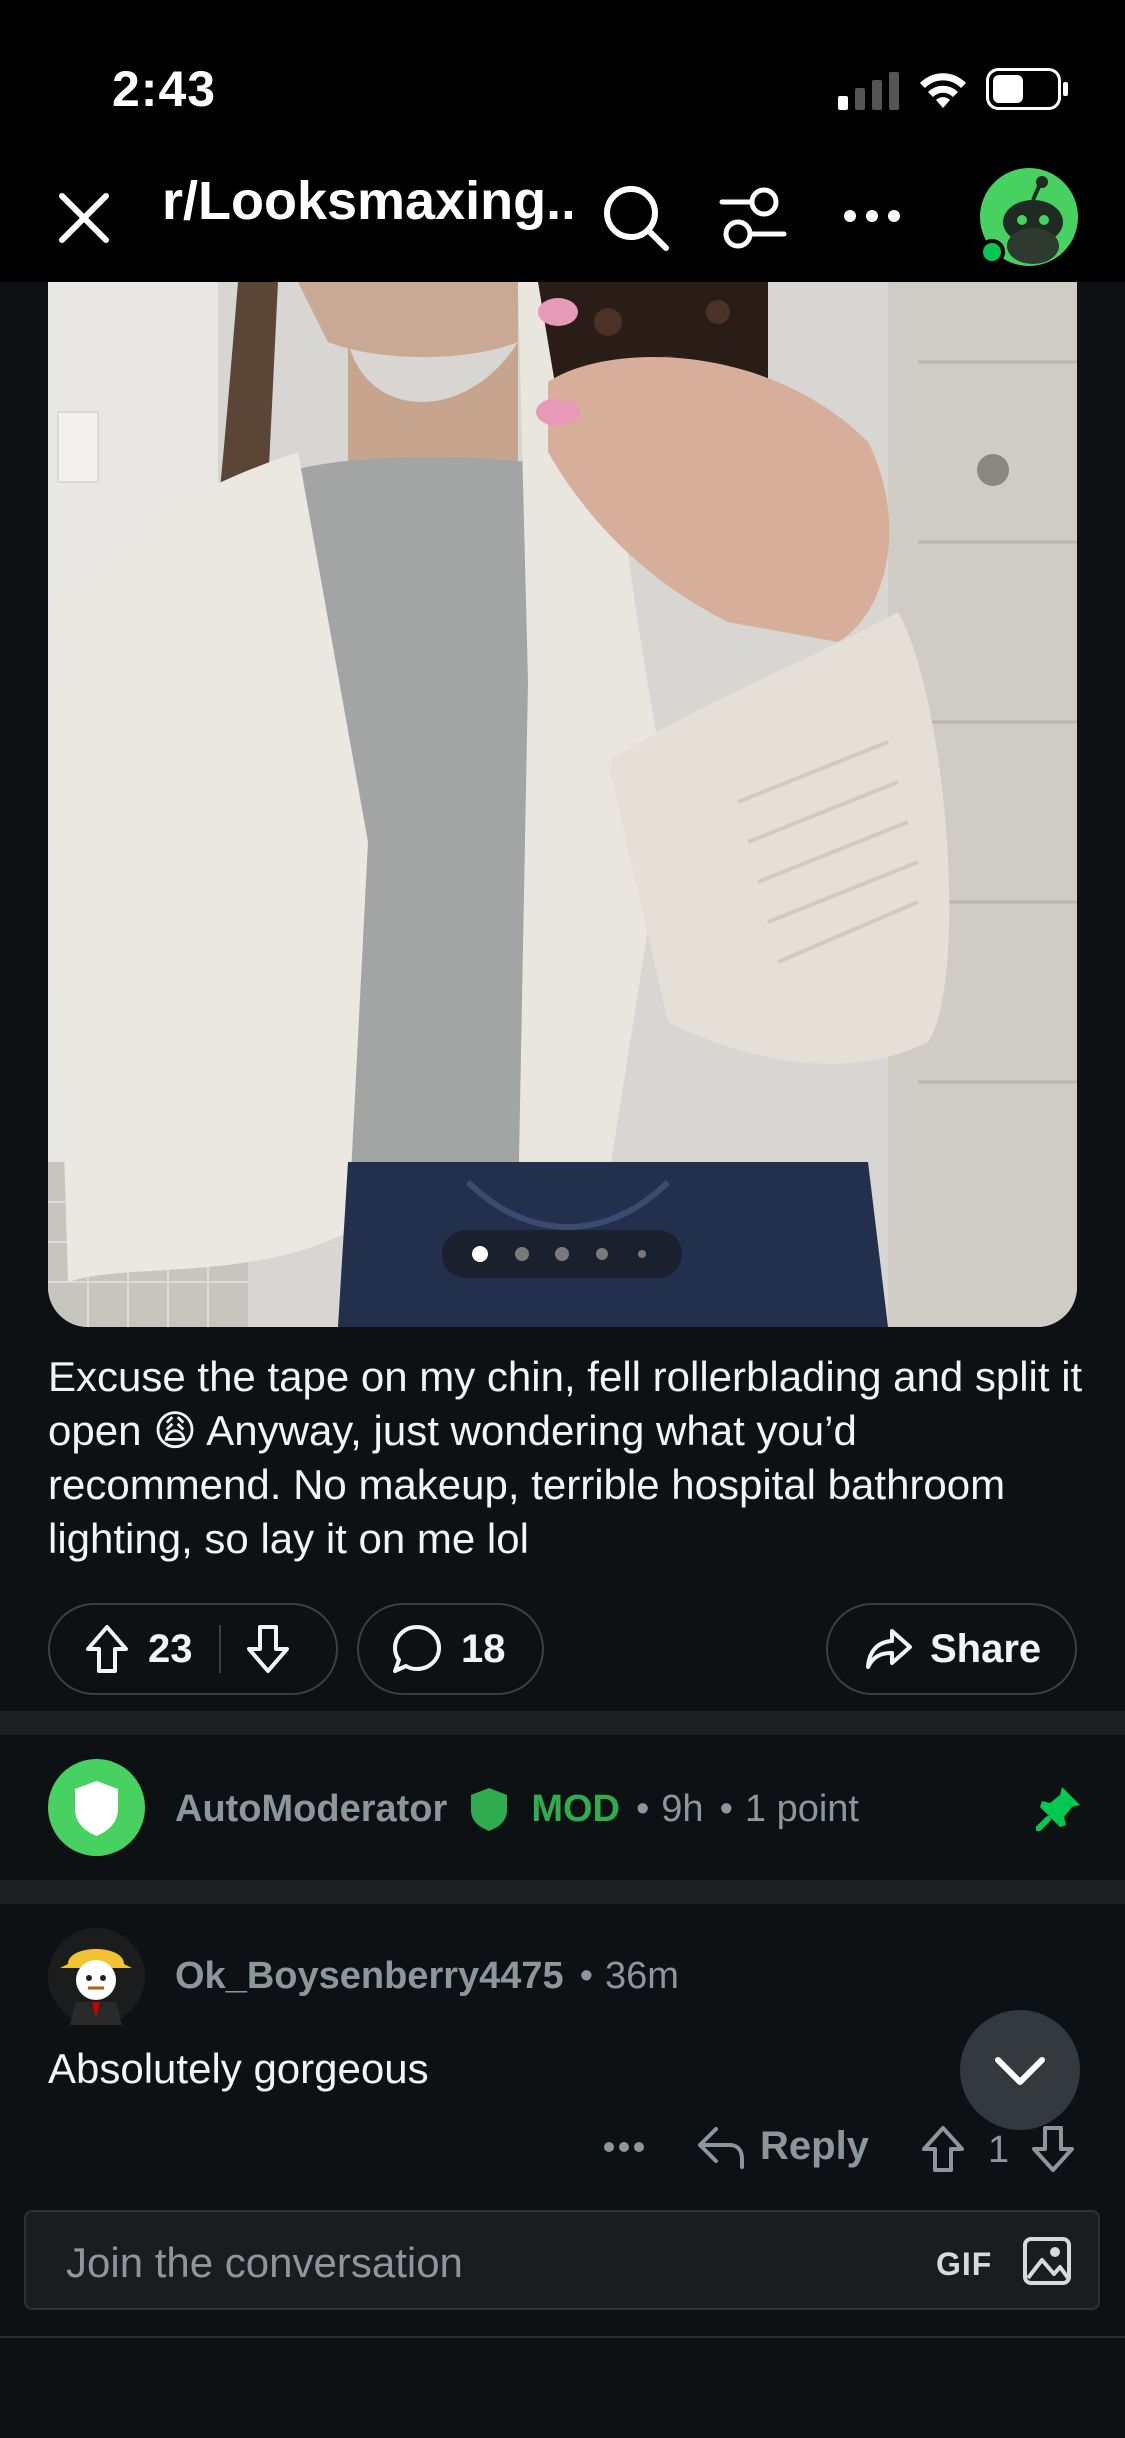  I want to click on comment-time: 9h, so click(682, 1808).